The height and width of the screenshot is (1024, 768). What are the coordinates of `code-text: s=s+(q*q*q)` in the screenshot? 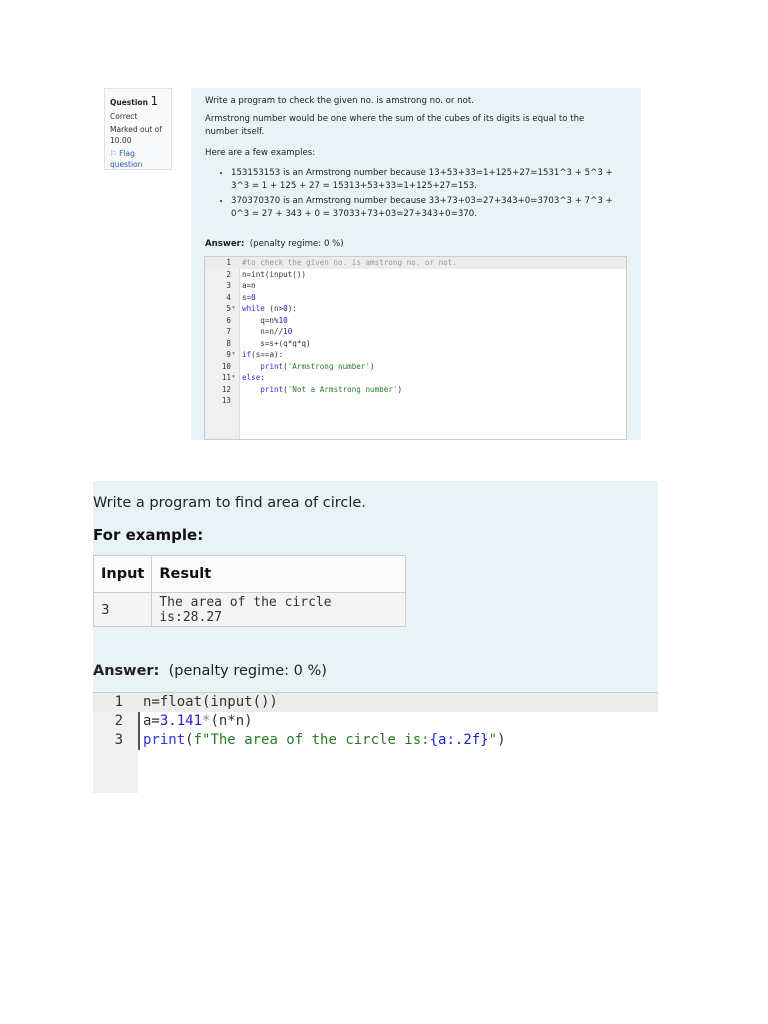 It's located at (276, 344).